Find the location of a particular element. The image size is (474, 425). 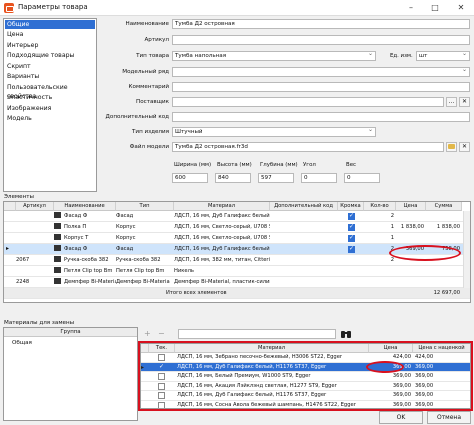

maximize-button: □ is located at coordinates (435, 8).